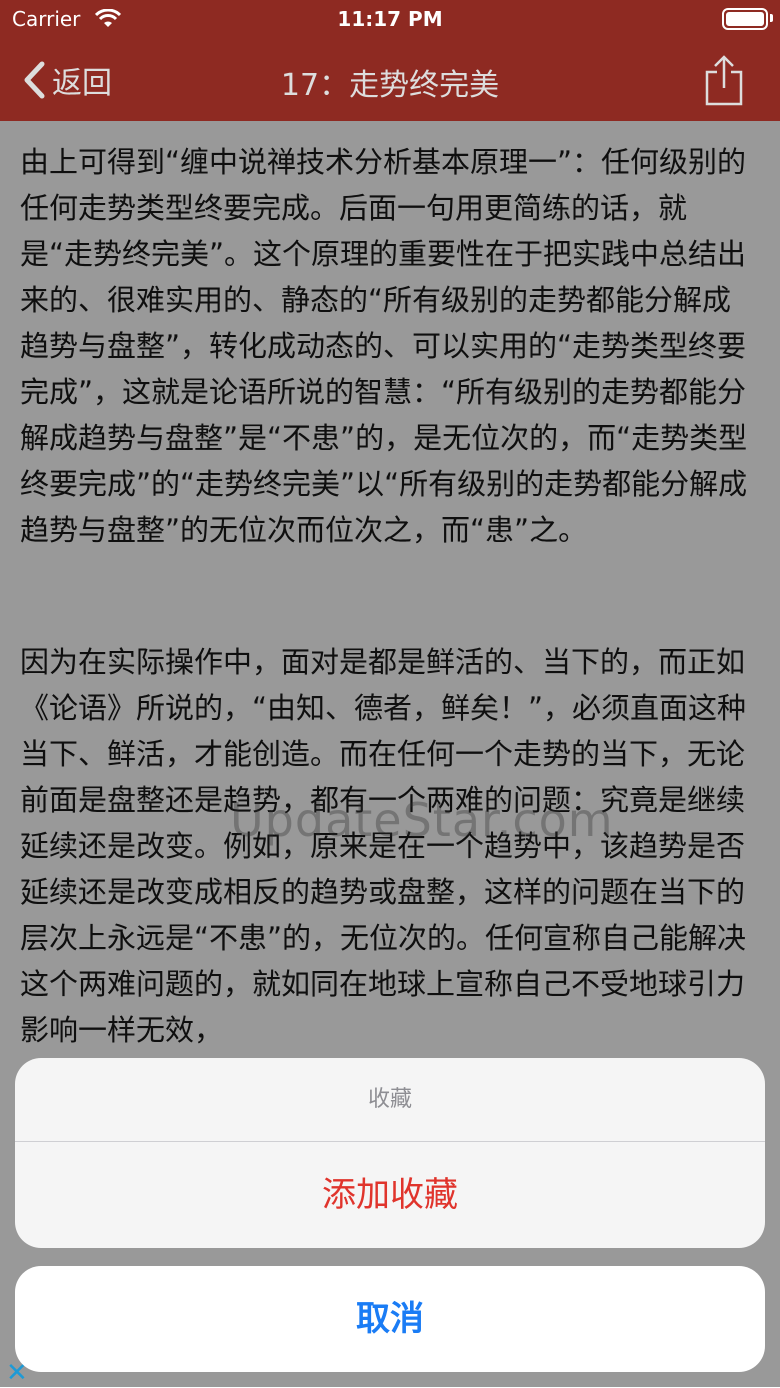 The height and width of the screenshot is (1388, 780). What do you see at coordinates (390, 1319) in the screenshot?
I see `cancel-button: 取消` at bounding box center [390, 1319].